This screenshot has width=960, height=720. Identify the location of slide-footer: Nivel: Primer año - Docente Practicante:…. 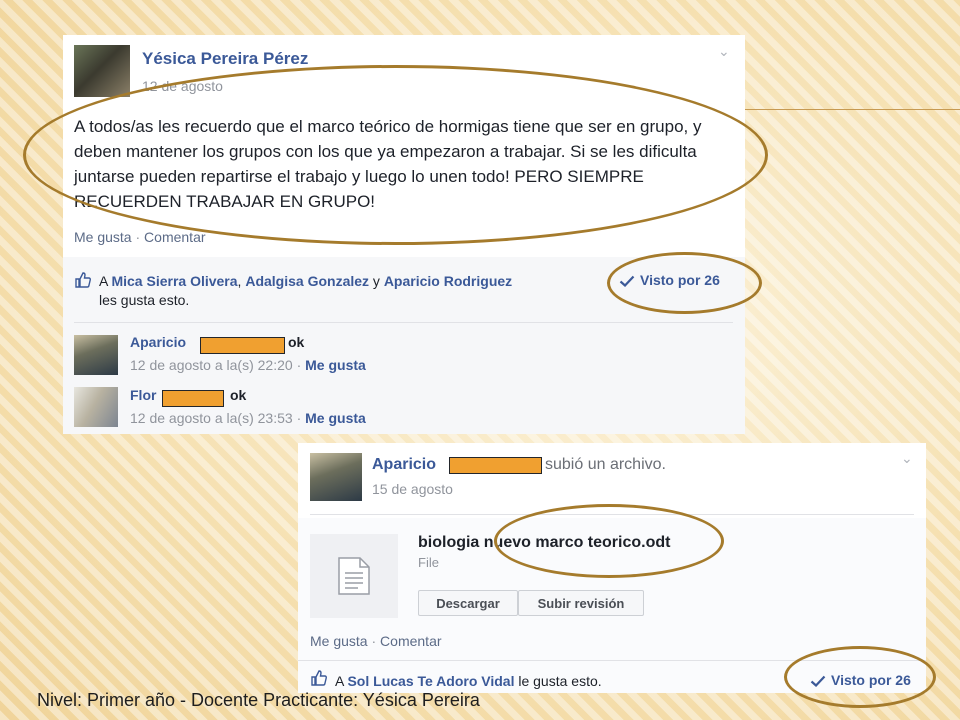
(258, 700).